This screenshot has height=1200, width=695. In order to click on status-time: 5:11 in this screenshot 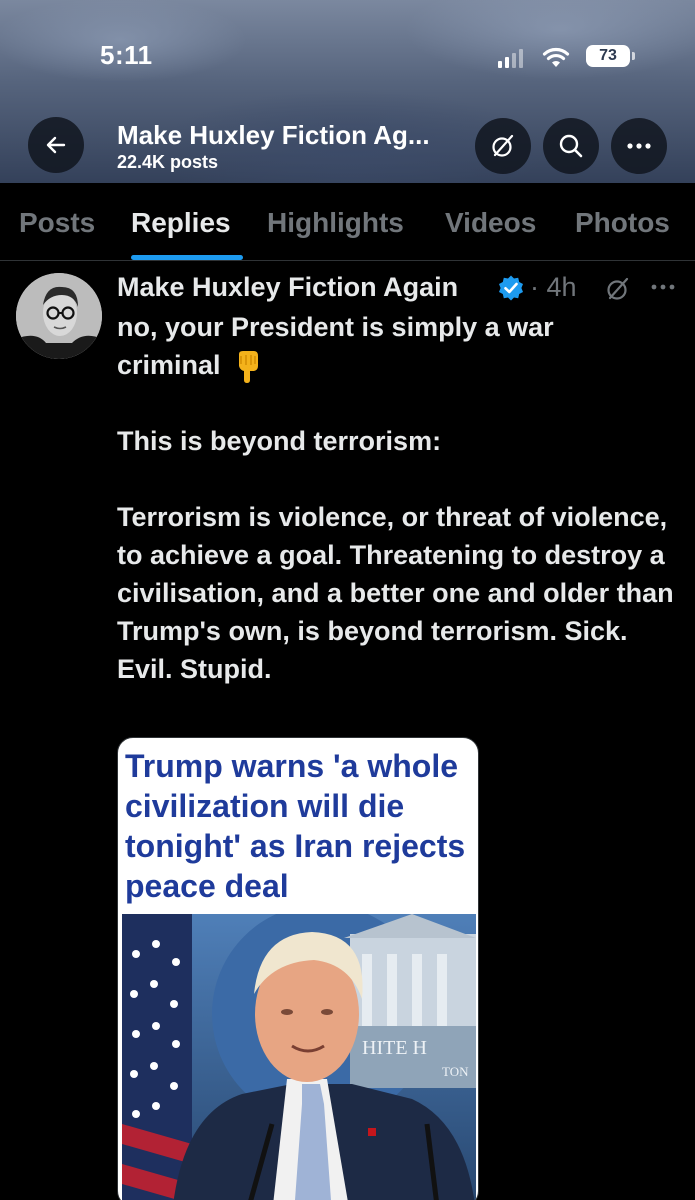, I will do `click(126, 55)`.